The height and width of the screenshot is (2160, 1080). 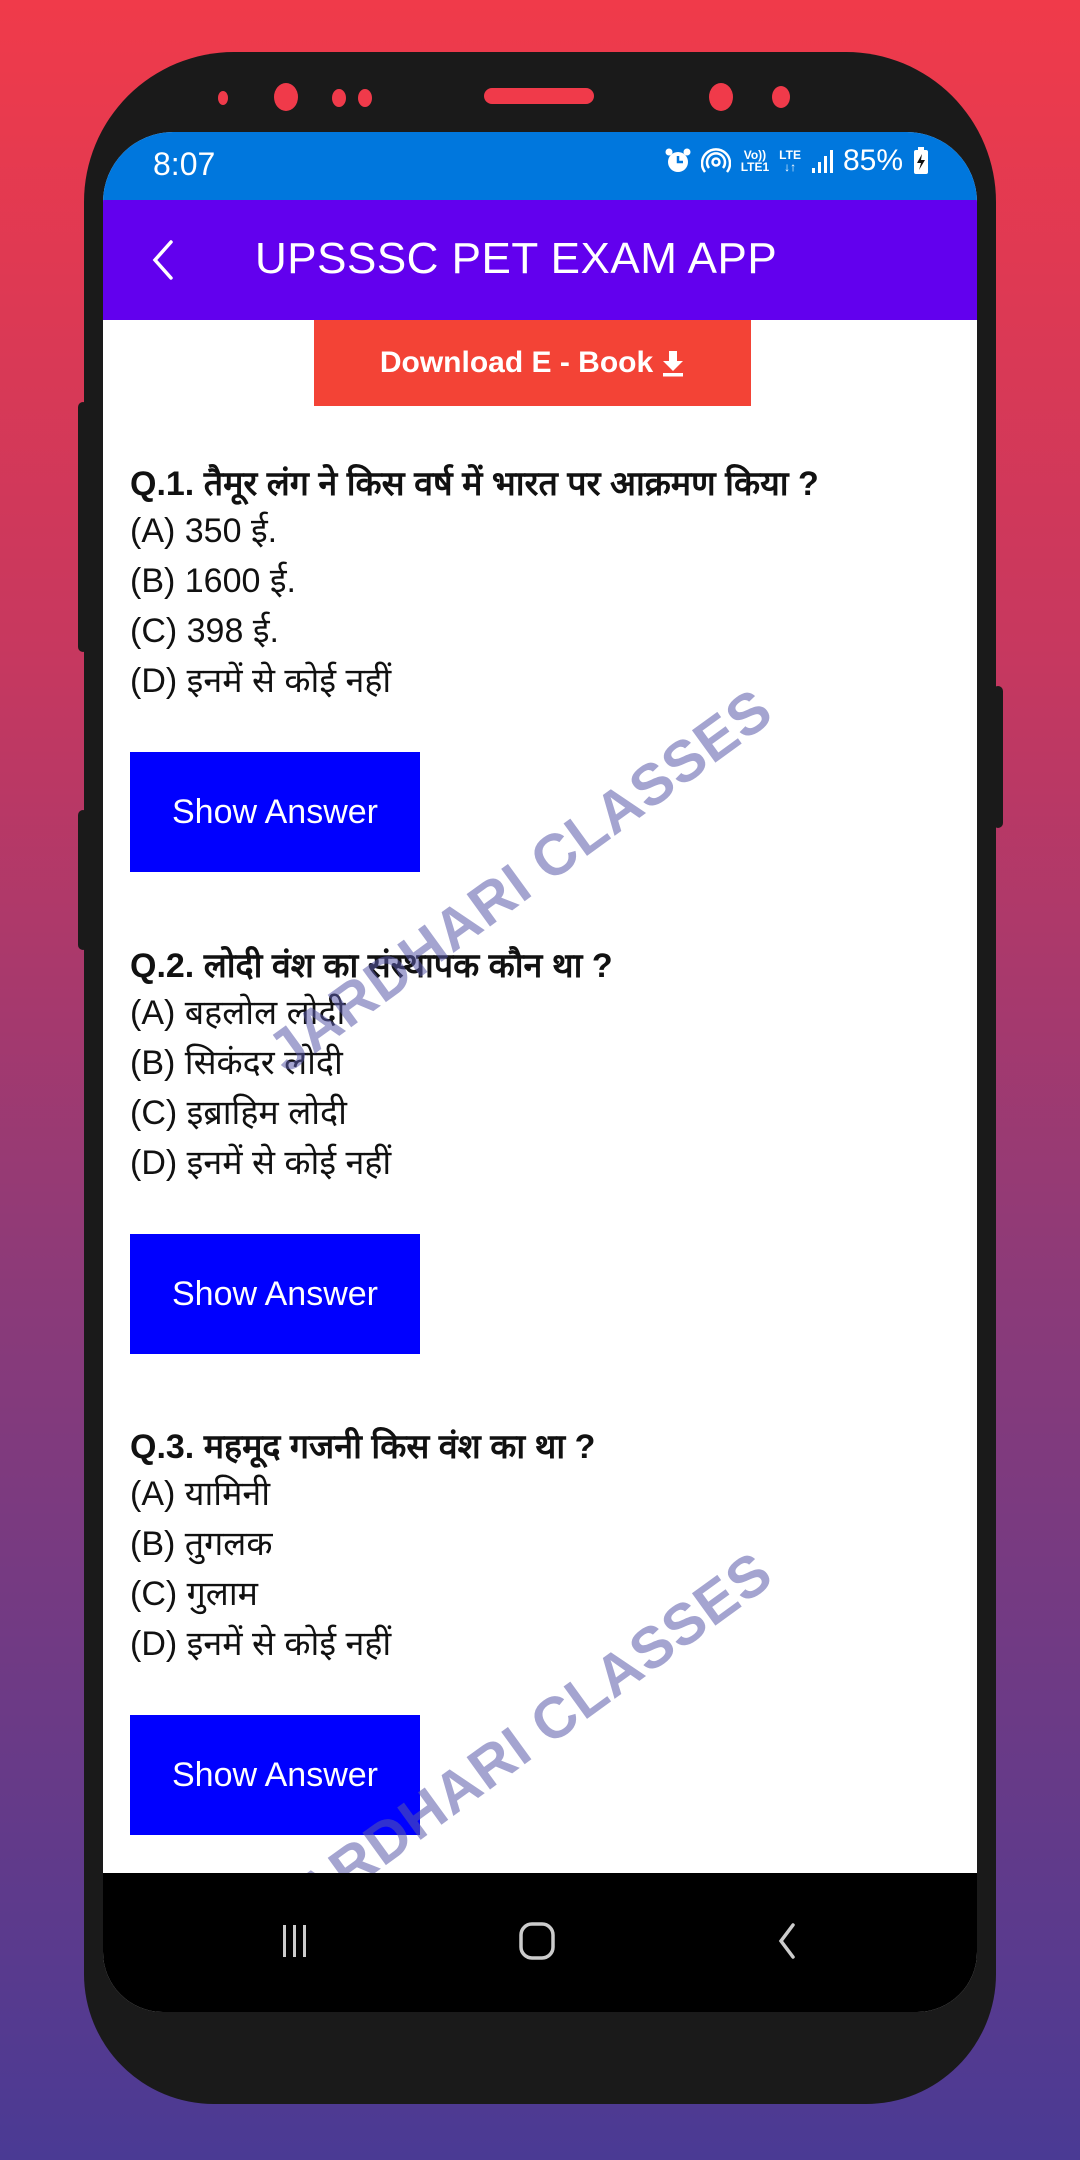 I want to click on recents-icon, so click(x=295, y=1941).